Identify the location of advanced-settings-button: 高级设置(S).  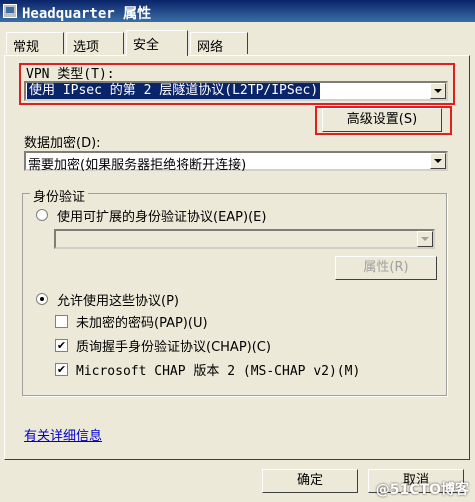
(382, 120).